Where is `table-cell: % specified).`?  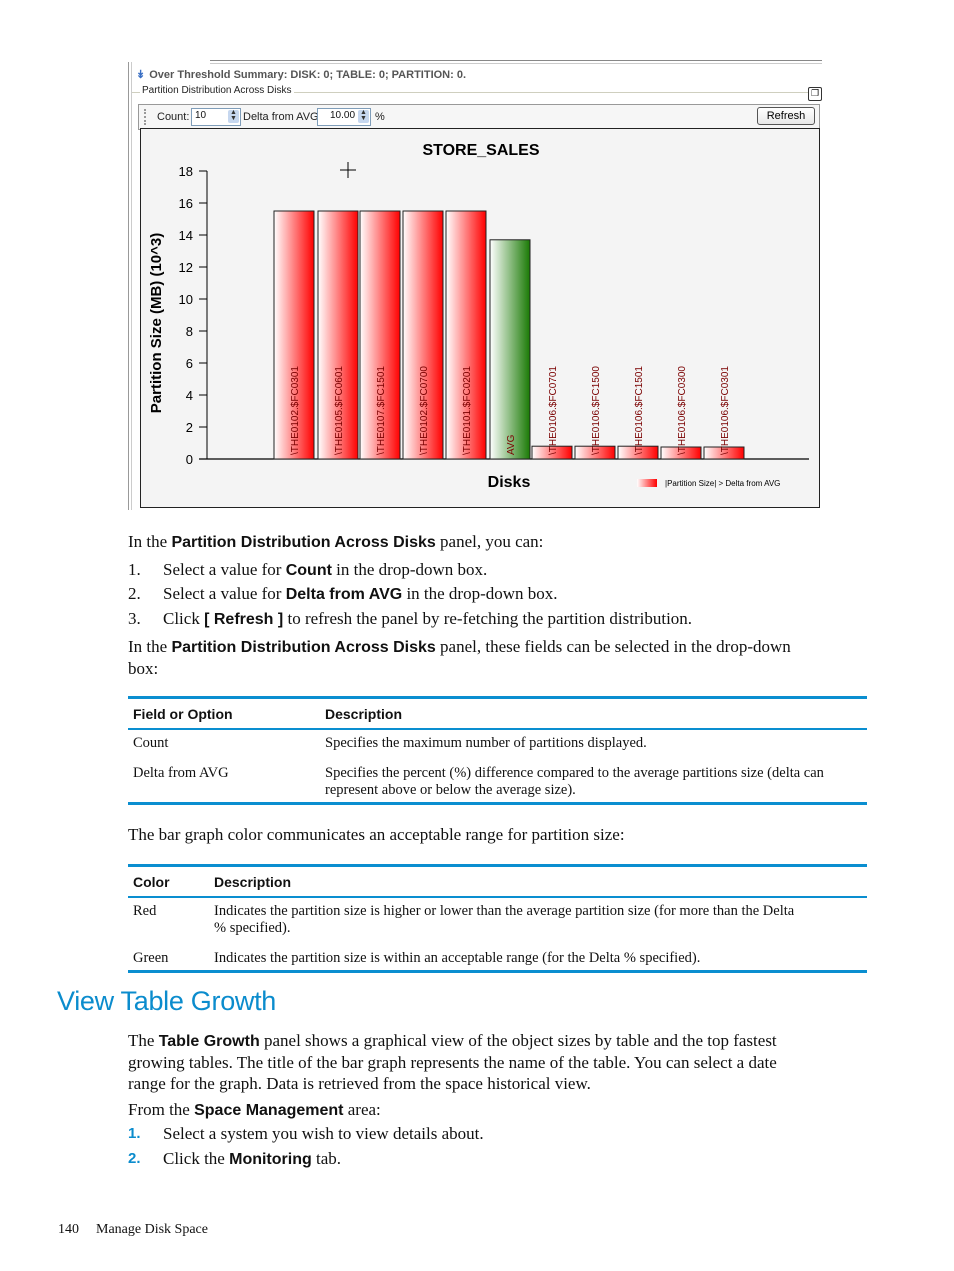 table-cell: % specified). is located at coordinates (252, 928).